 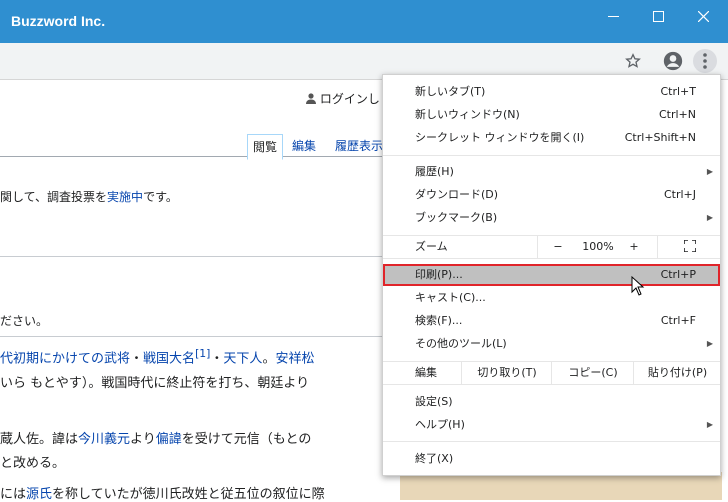 I want to click on minimize-button, so click(x=613, y=16).